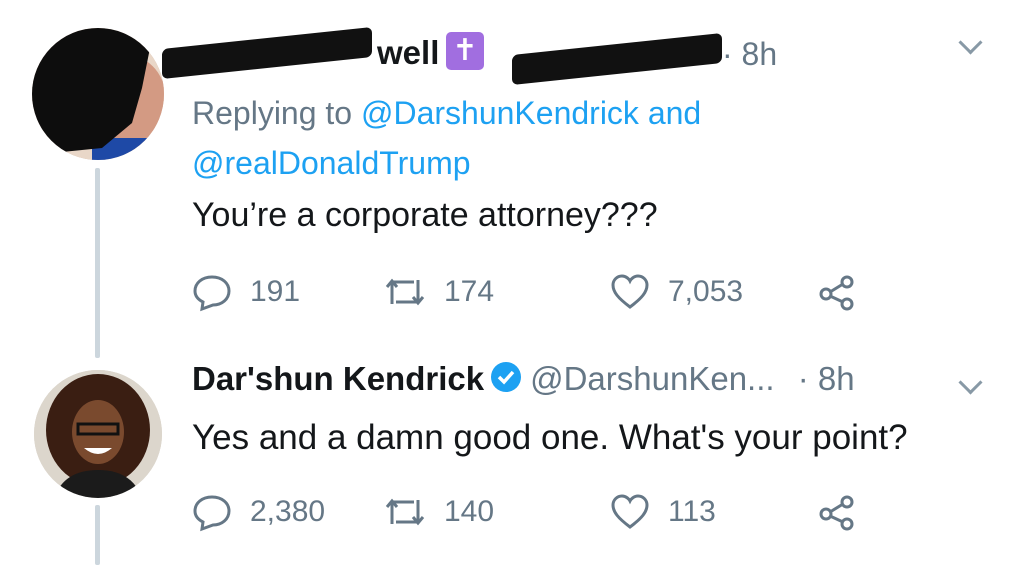 The height and width of the screenshot is (565, 1024). Describe the element at coordinates (663, 512) in the screenshot. I see `like-button: 113` at that location.